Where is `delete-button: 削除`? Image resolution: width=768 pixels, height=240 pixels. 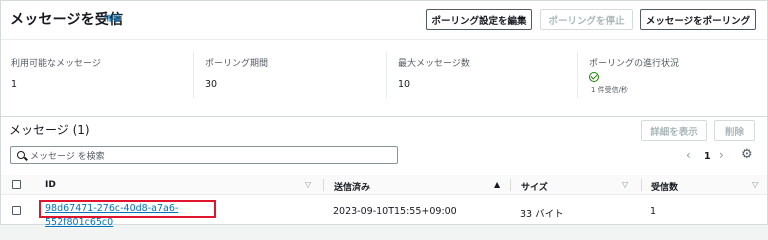
delete-button: 削除 is located at coordinates (734, 130).